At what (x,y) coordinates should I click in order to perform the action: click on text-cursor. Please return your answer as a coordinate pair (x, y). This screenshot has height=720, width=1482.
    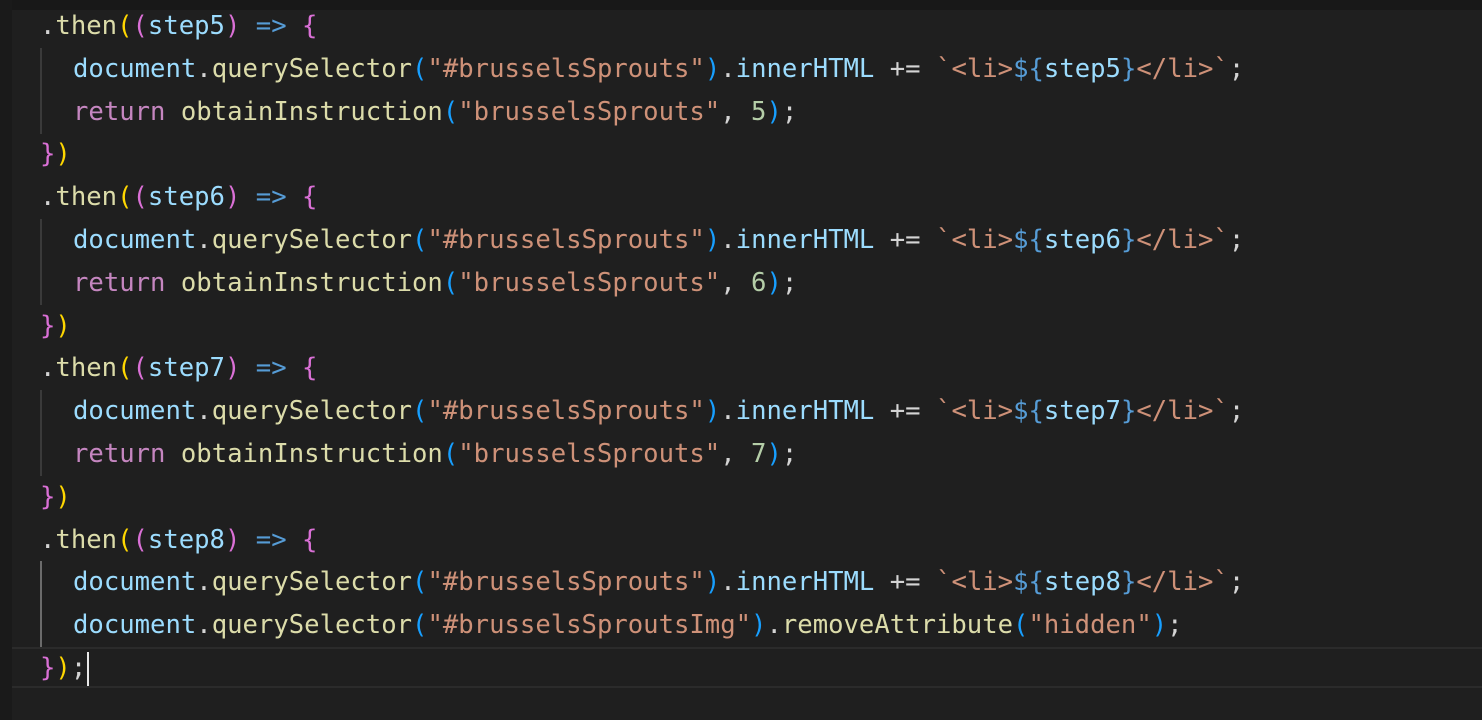
    Looking at the image, I should click on (88, 668).